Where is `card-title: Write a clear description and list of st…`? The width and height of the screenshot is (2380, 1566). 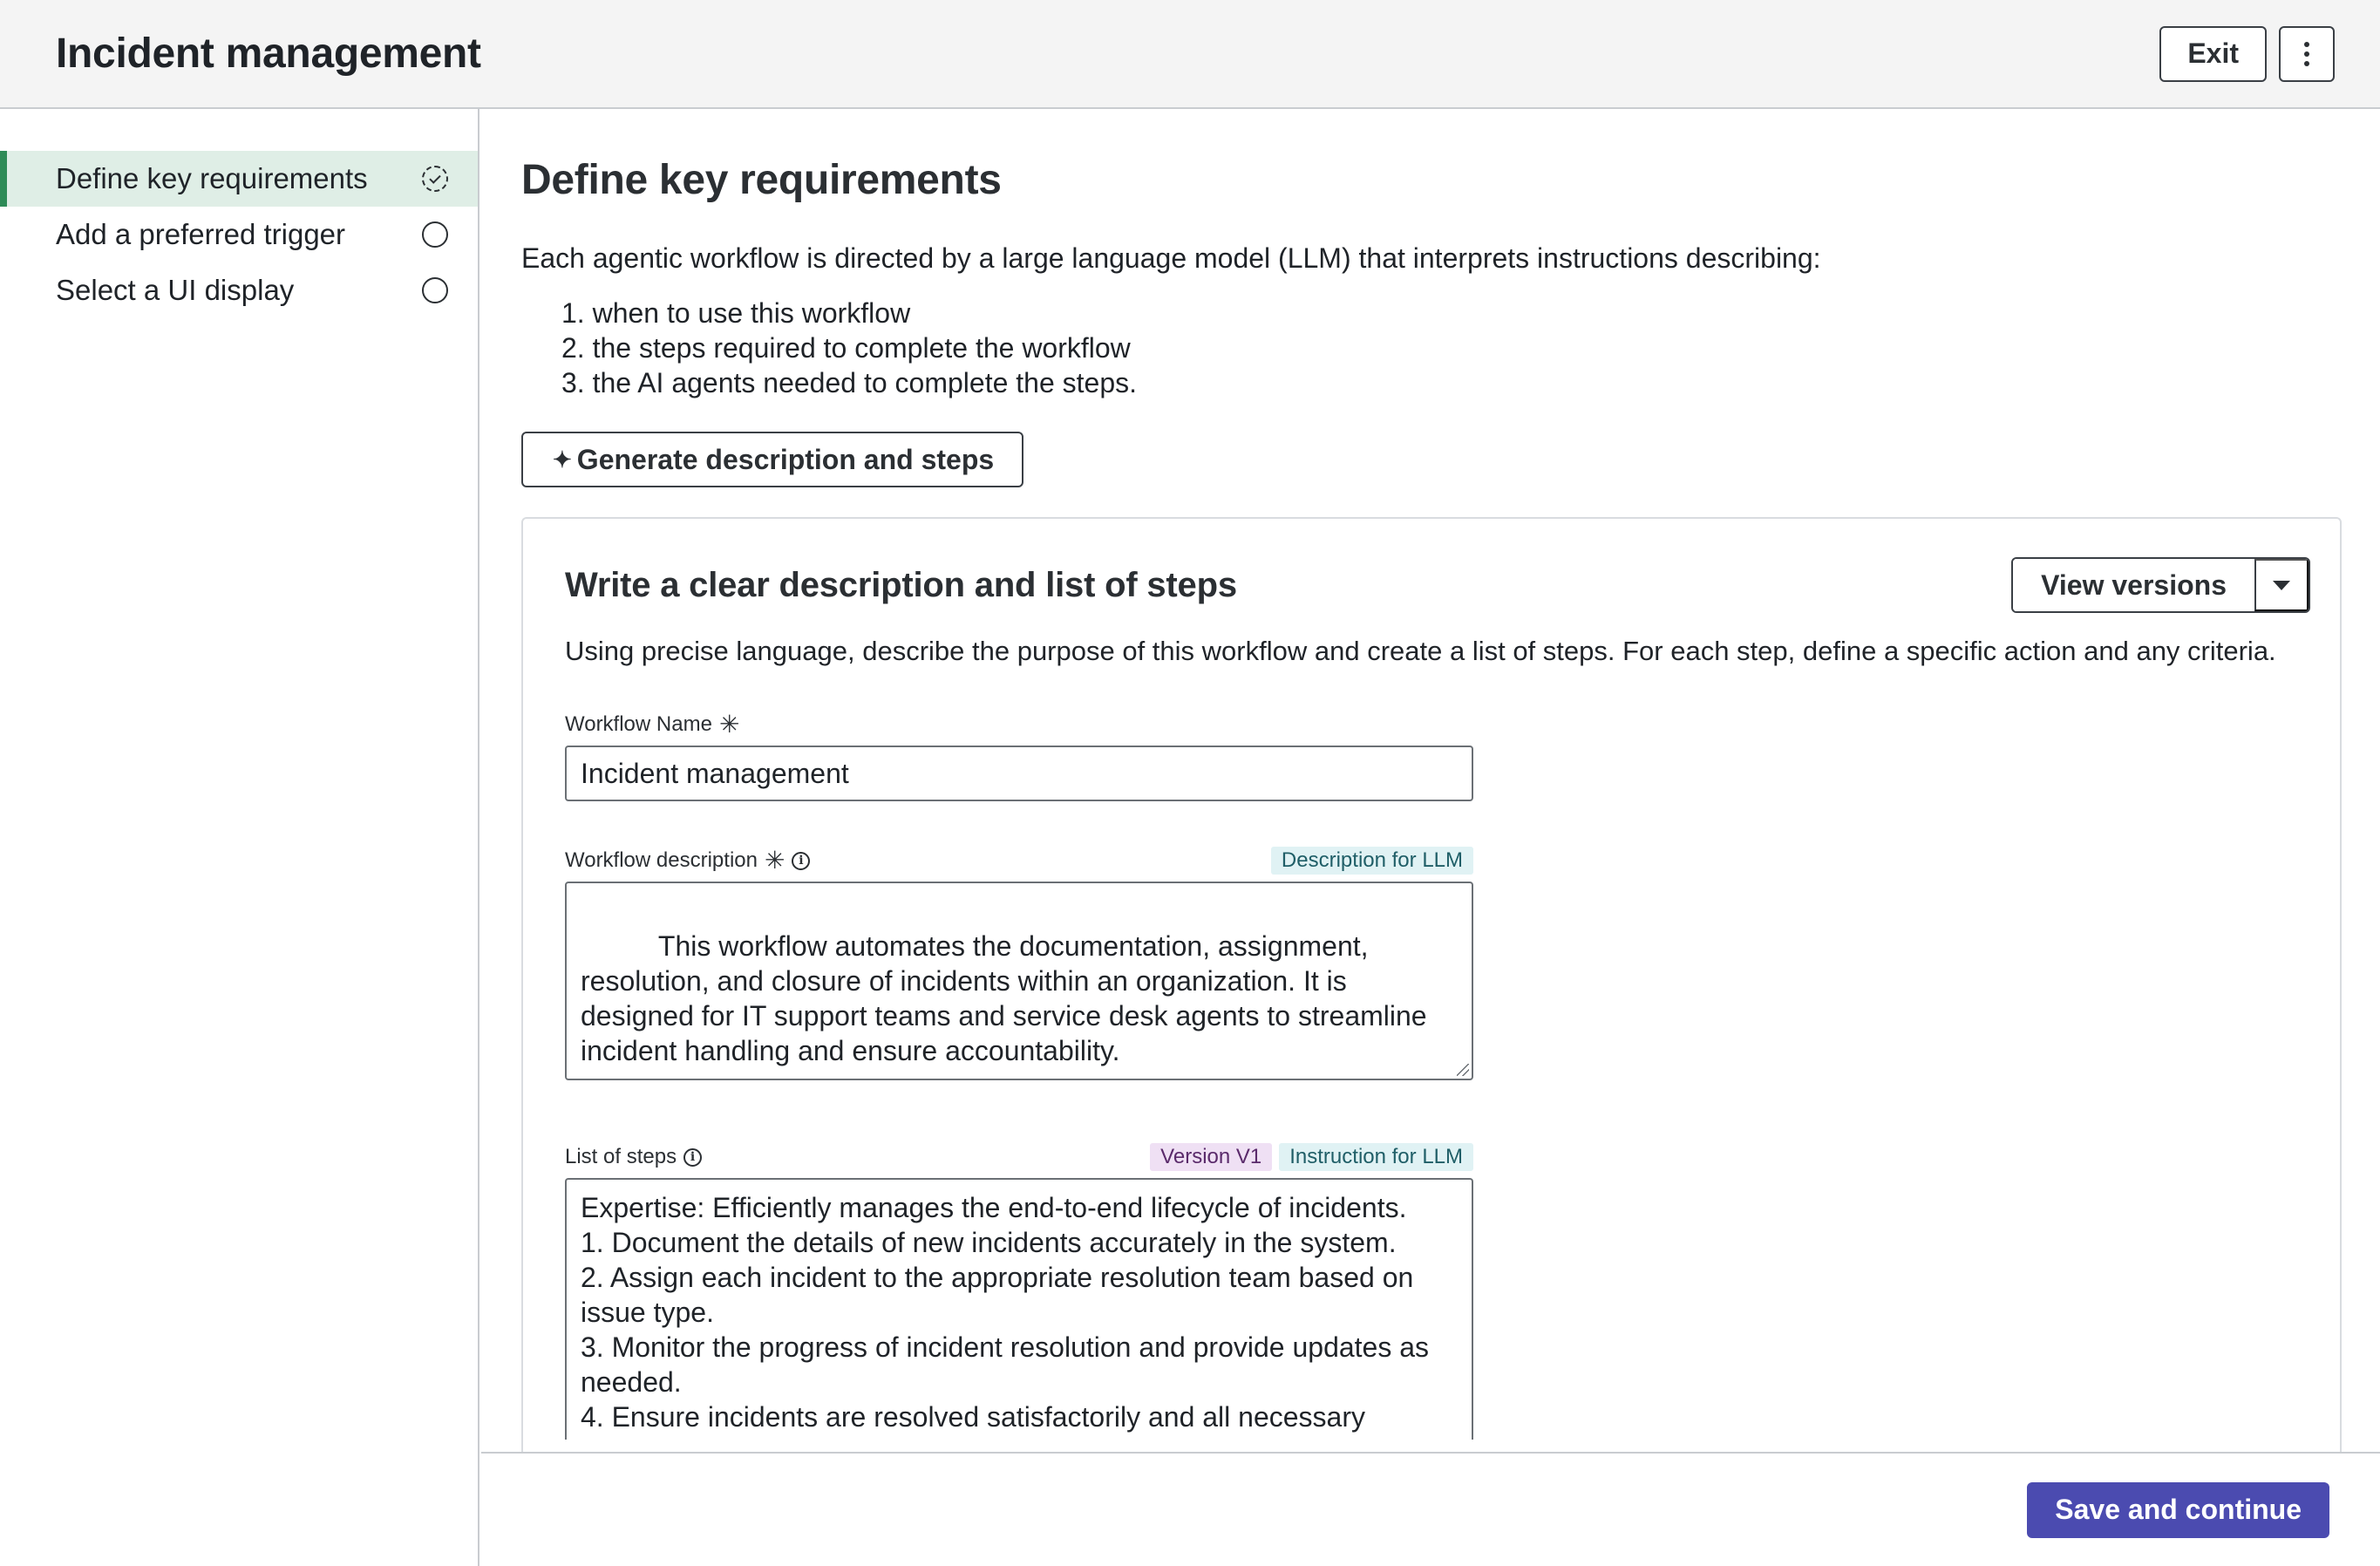 card-title: Write a clear description and list of st… is located at coordinates (901, 585).